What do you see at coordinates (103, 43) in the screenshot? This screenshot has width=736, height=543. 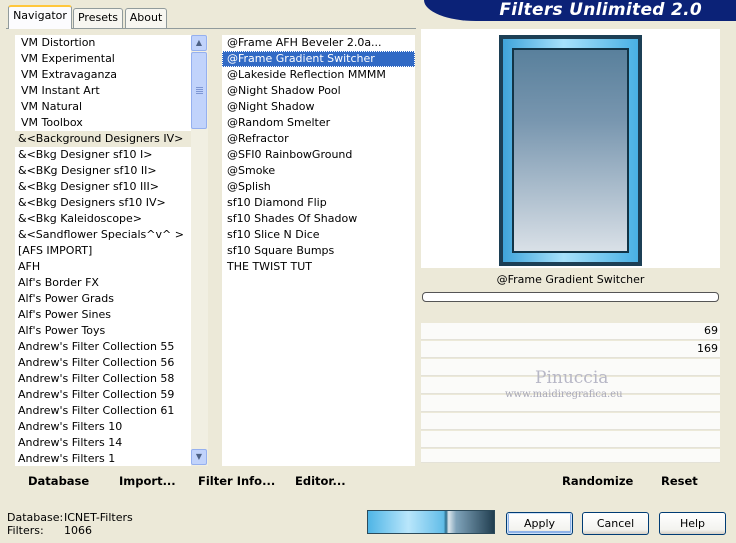 I see `list-item: VM Distortion` at bounding box center [103, 43].